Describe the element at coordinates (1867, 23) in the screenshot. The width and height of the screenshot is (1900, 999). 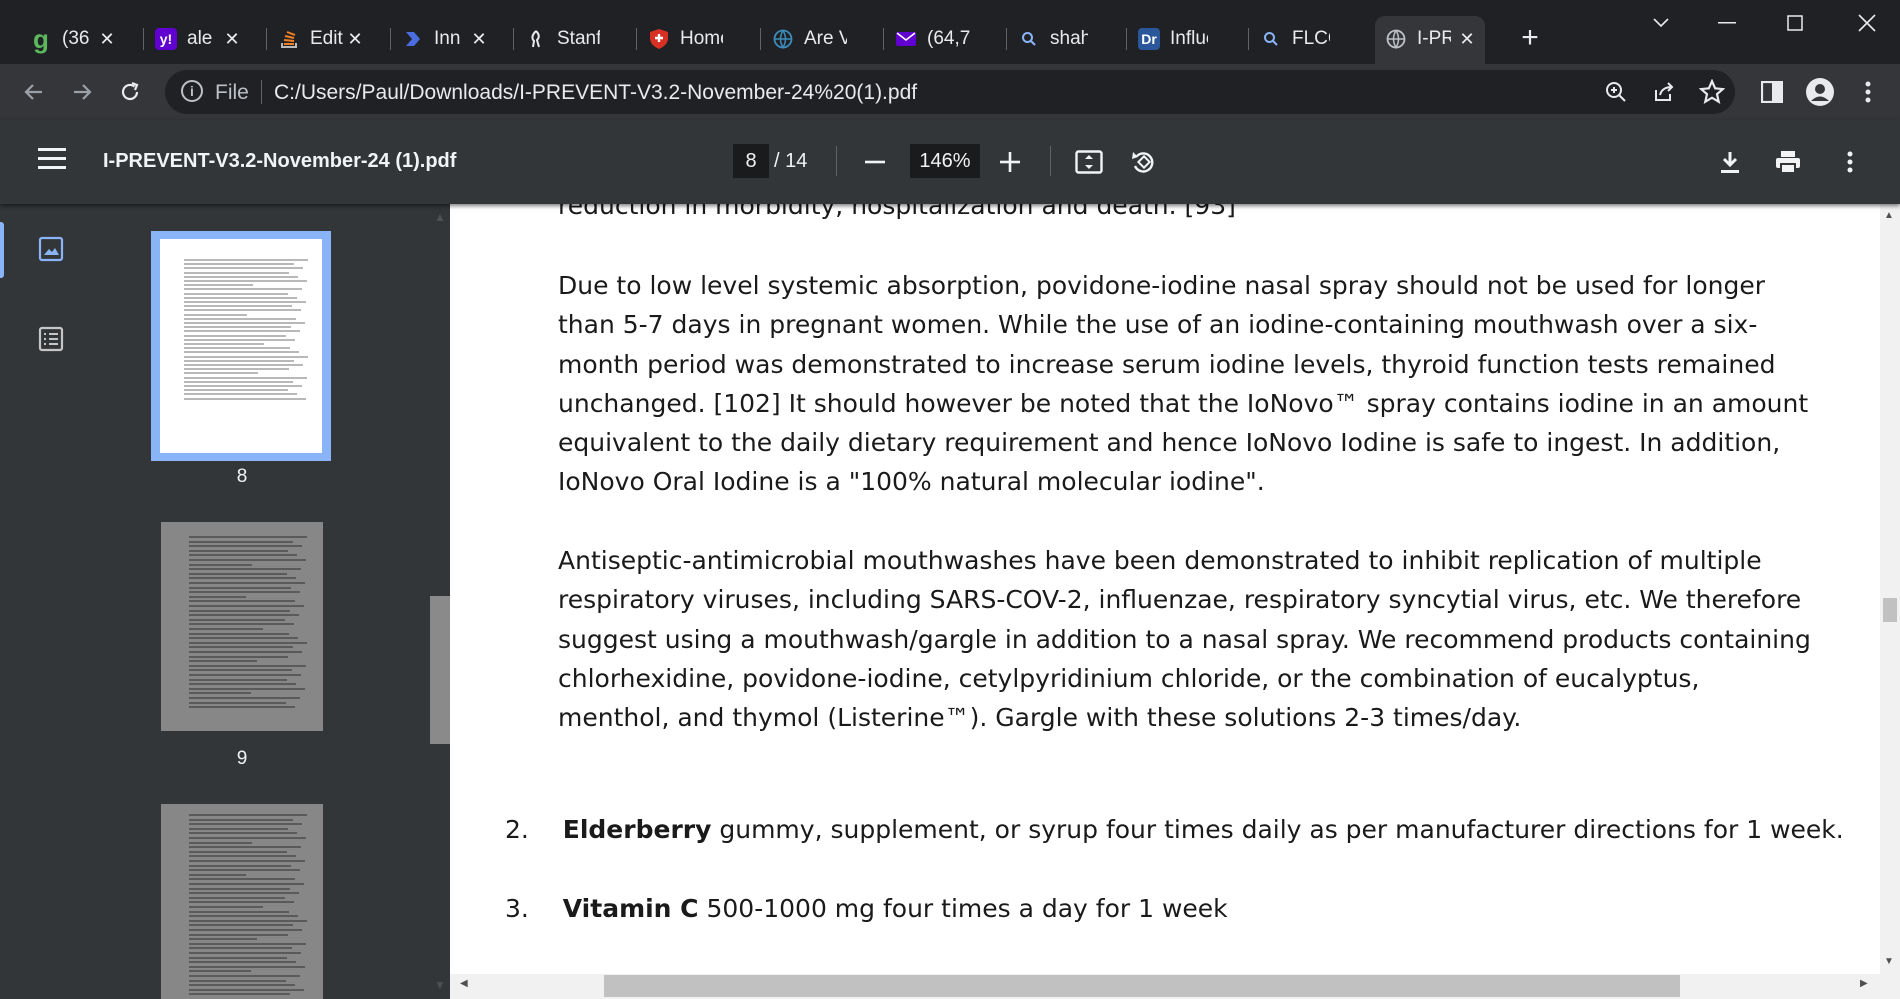
I see `close-window-button` at that location.